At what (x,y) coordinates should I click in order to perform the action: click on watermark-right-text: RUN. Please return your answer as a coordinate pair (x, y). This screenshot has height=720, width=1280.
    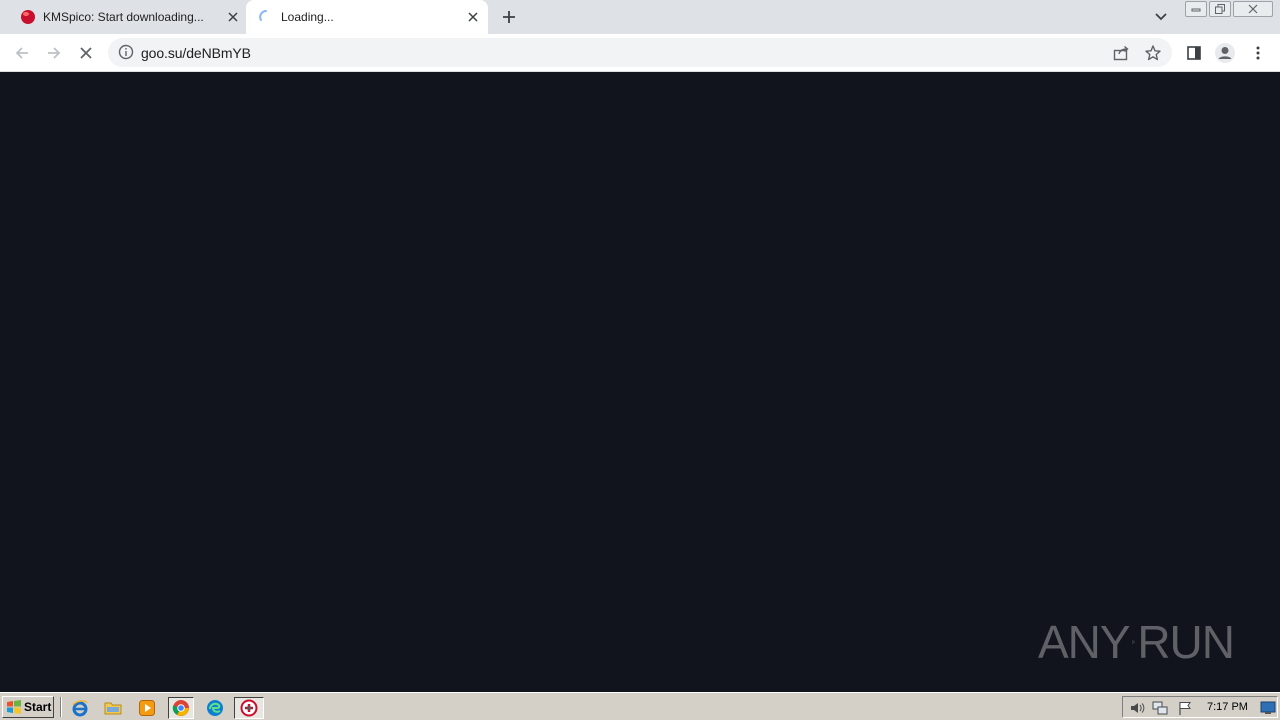
    Looking at the image, I should click on (1186, 642).